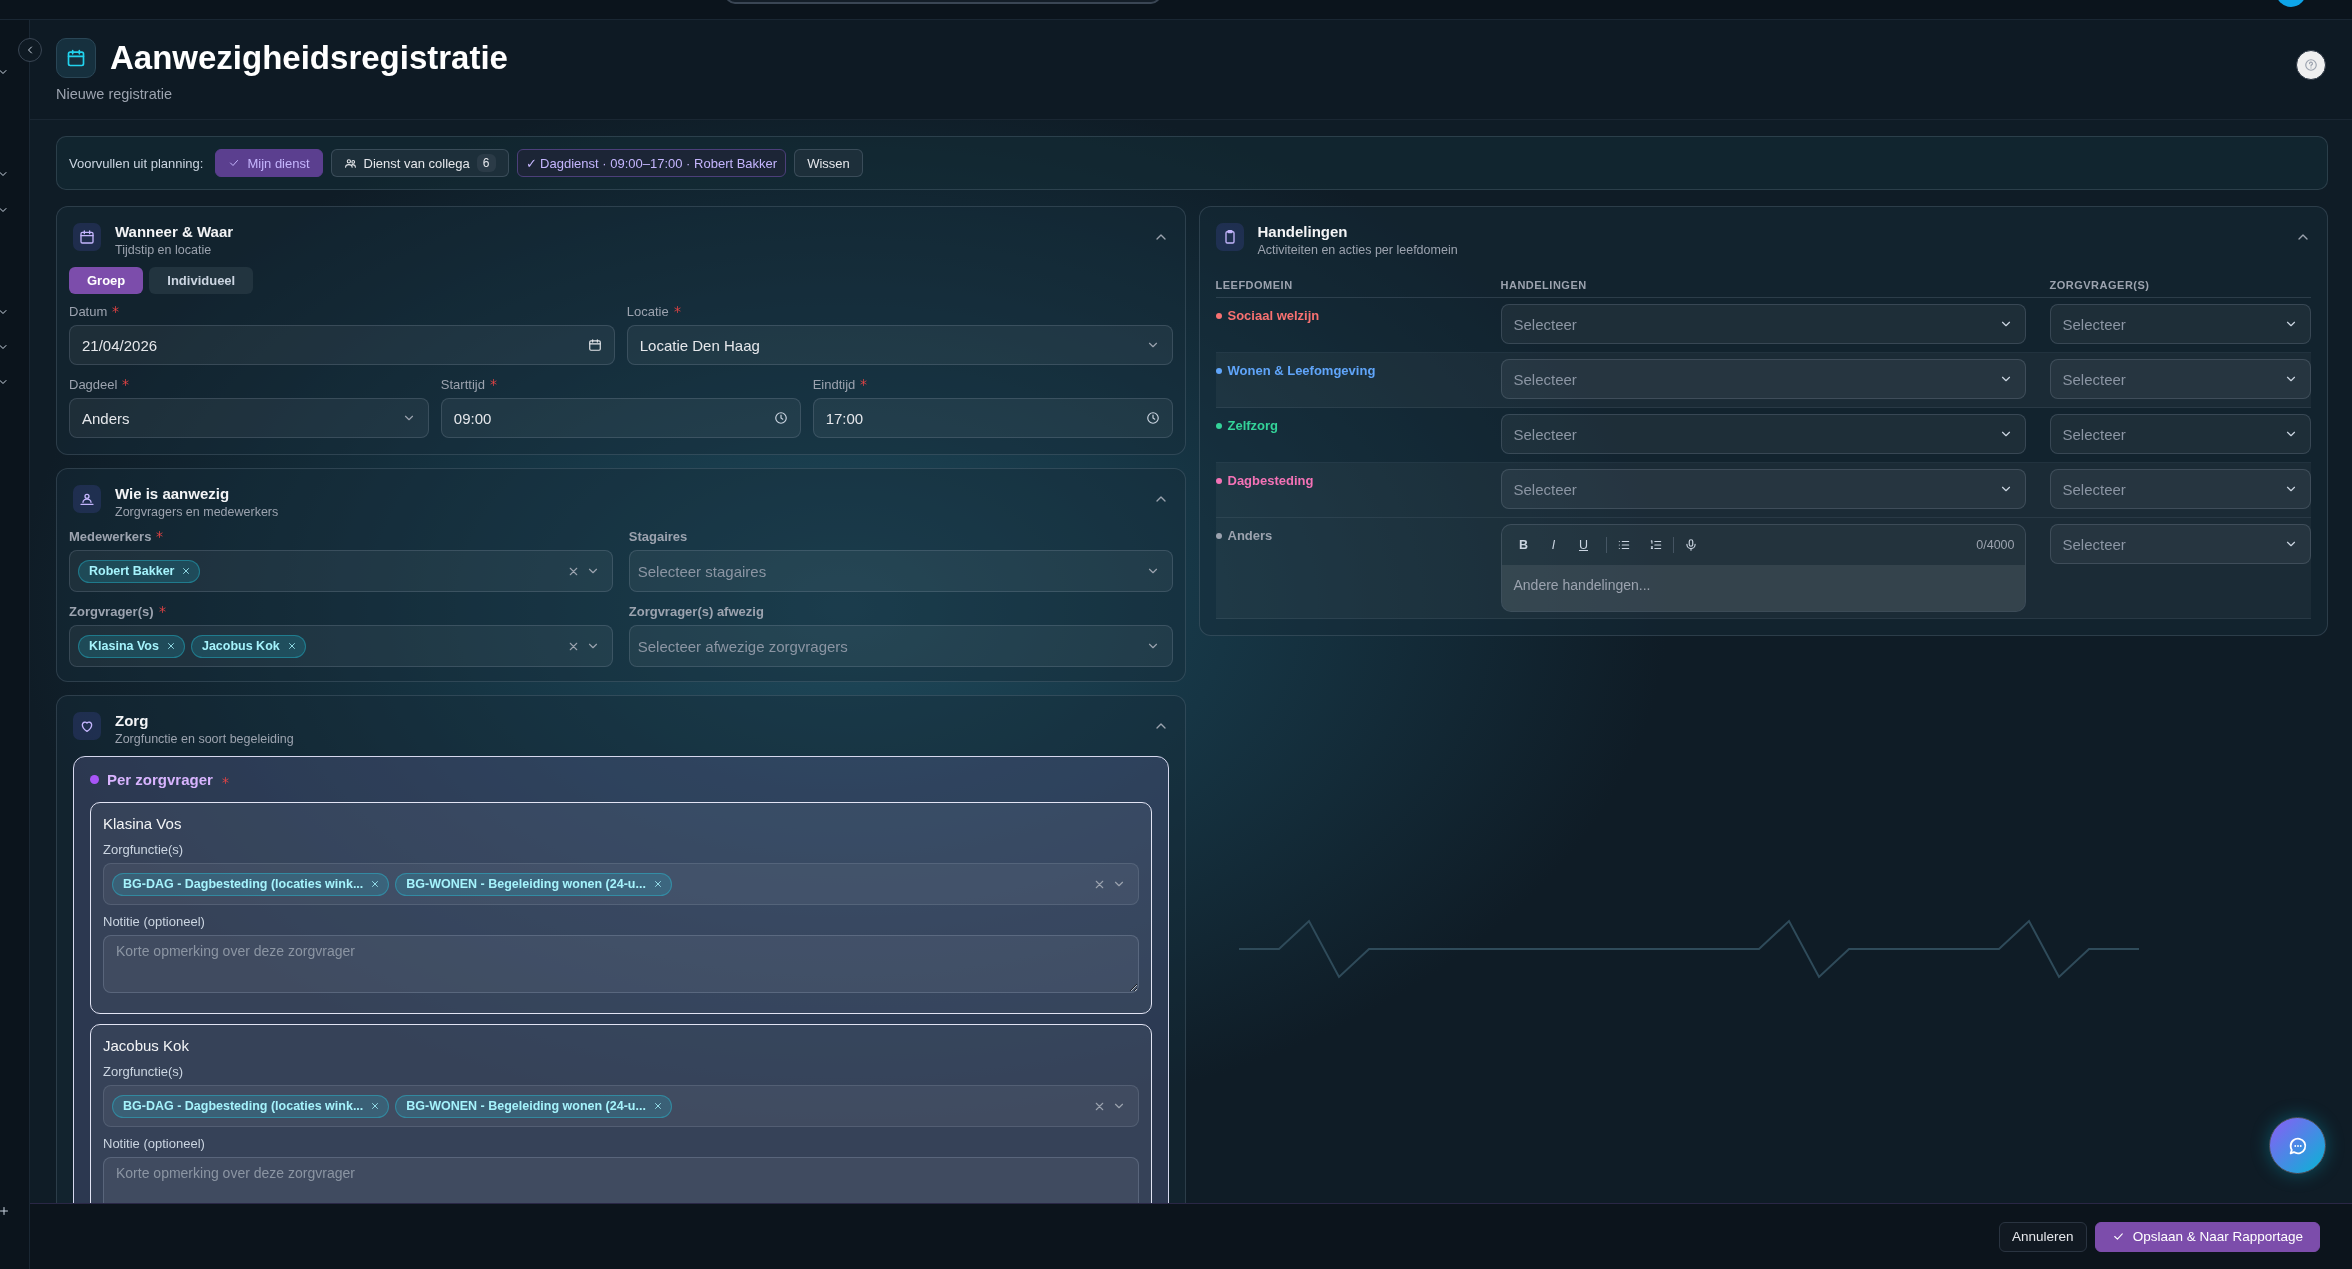  What do you see at coordinates (1301, 370) in the screenshot?
I see `domain-label: Wonen & Leefomgeving` at bounding box center [1301, 370].